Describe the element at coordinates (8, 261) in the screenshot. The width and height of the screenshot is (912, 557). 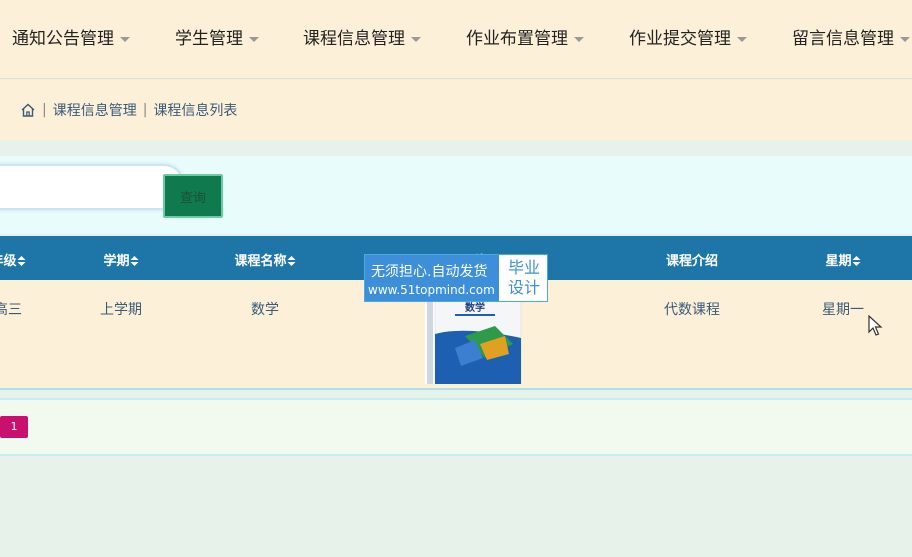
I see `column-header-label: 年级` at that location.